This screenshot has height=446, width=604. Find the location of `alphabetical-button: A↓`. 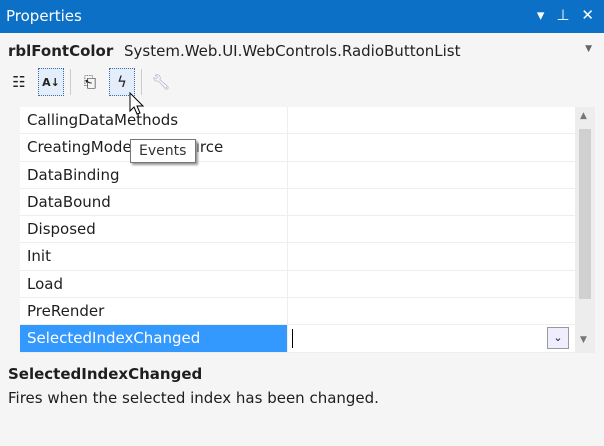

alphabetical-button: A↓ is located at coordinates (51, 82).